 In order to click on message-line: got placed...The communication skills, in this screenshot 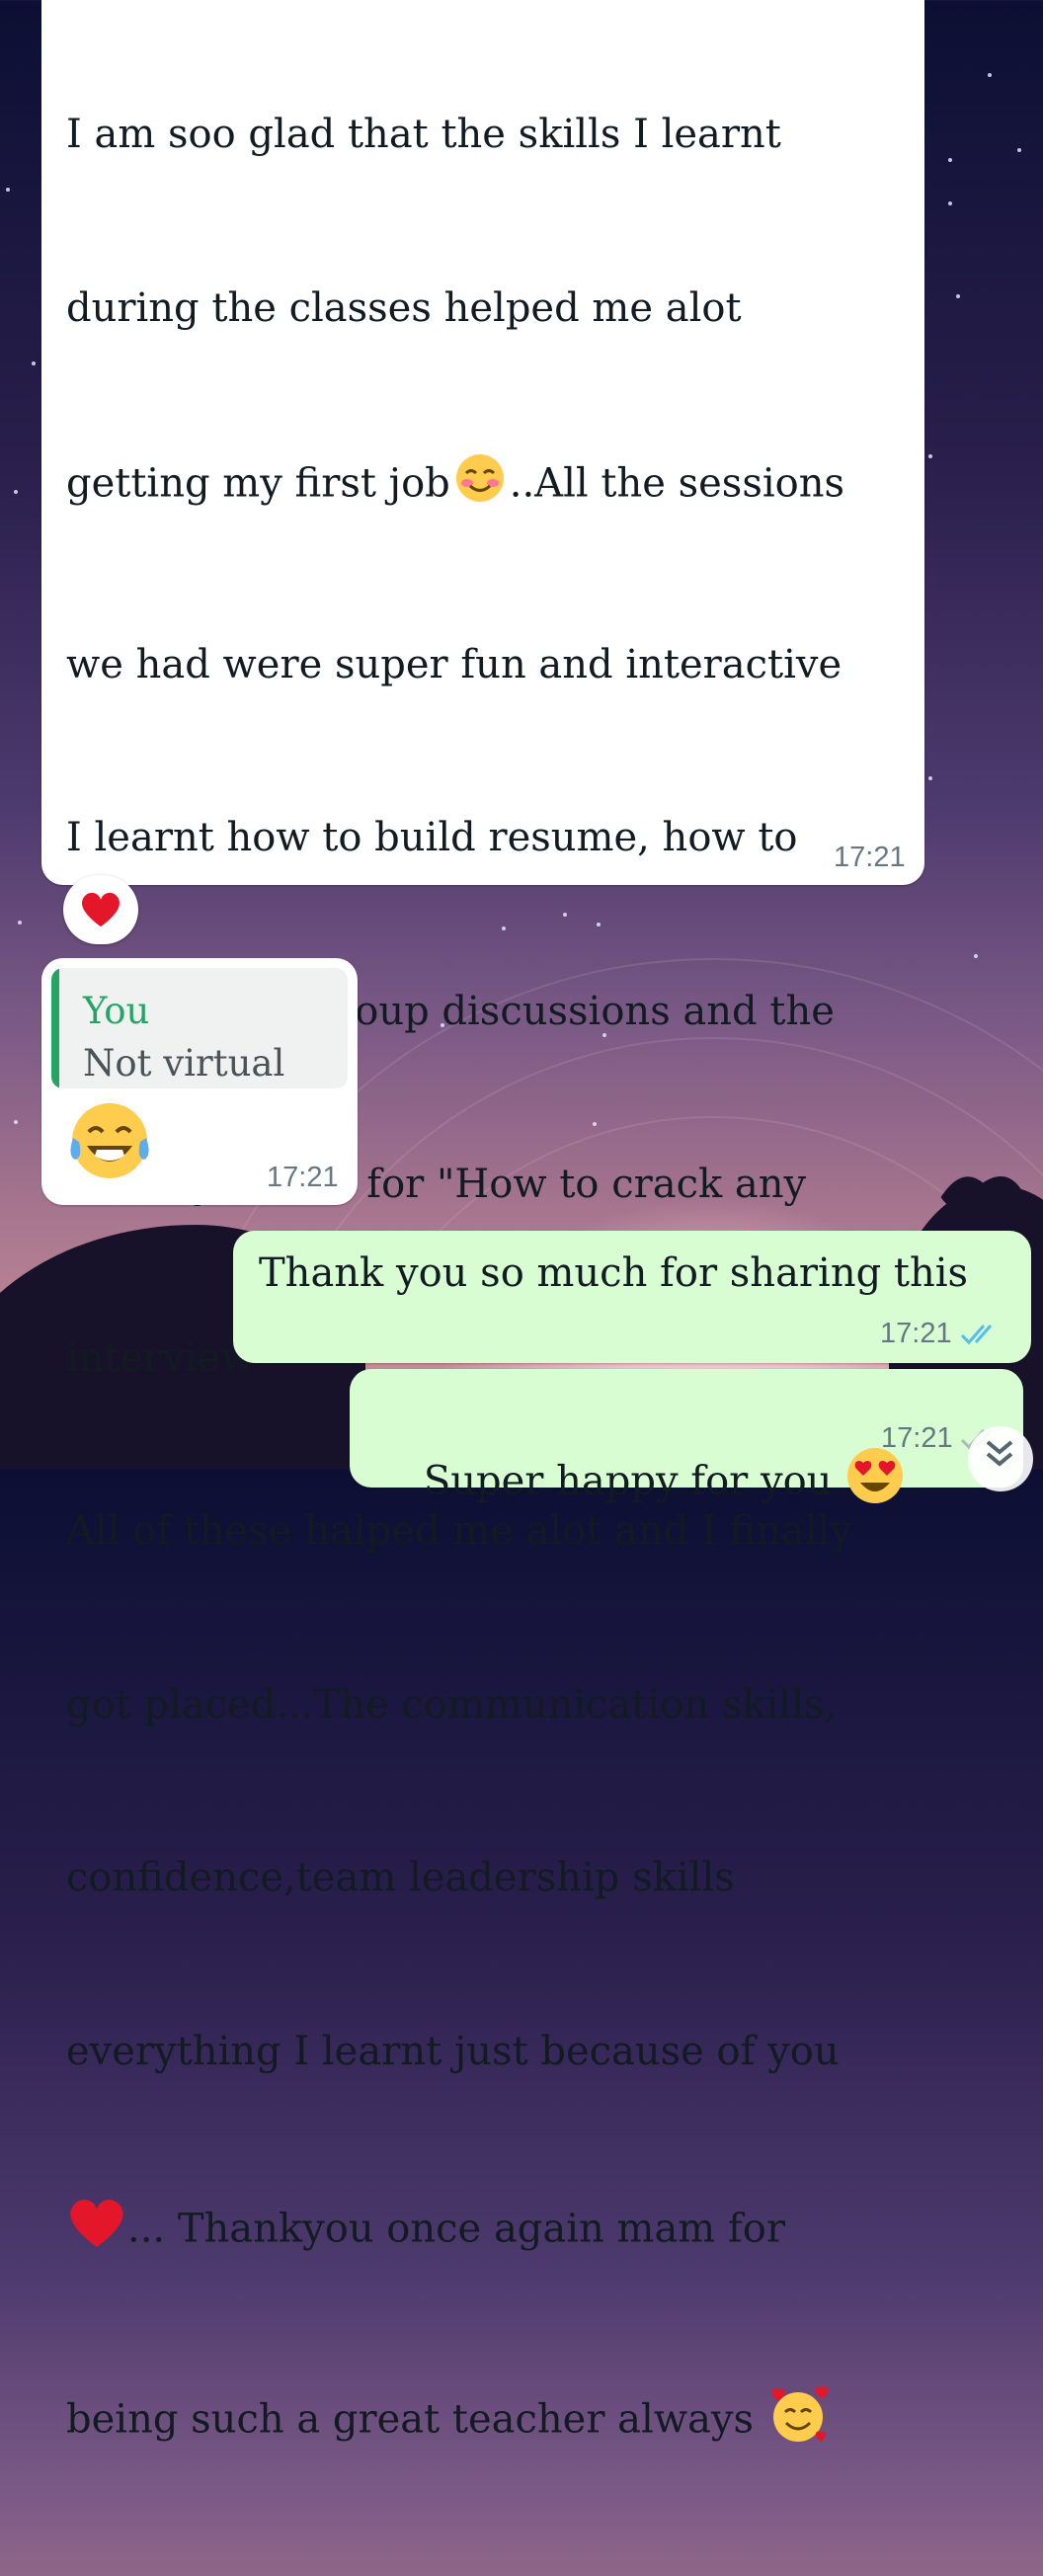, I will do `click(452, 1704)`.